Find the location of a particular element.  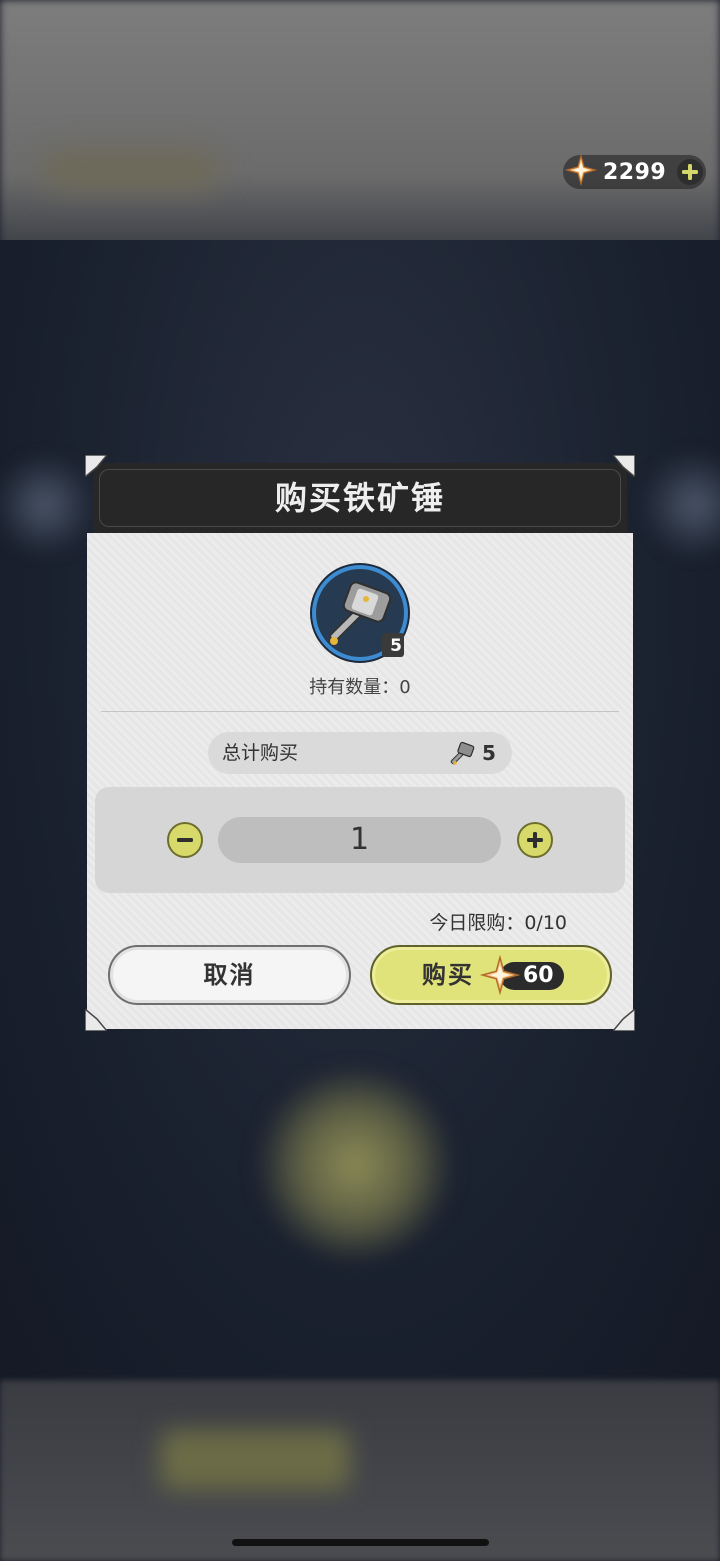

price-value: 60 is located at coordinates (538, 975).